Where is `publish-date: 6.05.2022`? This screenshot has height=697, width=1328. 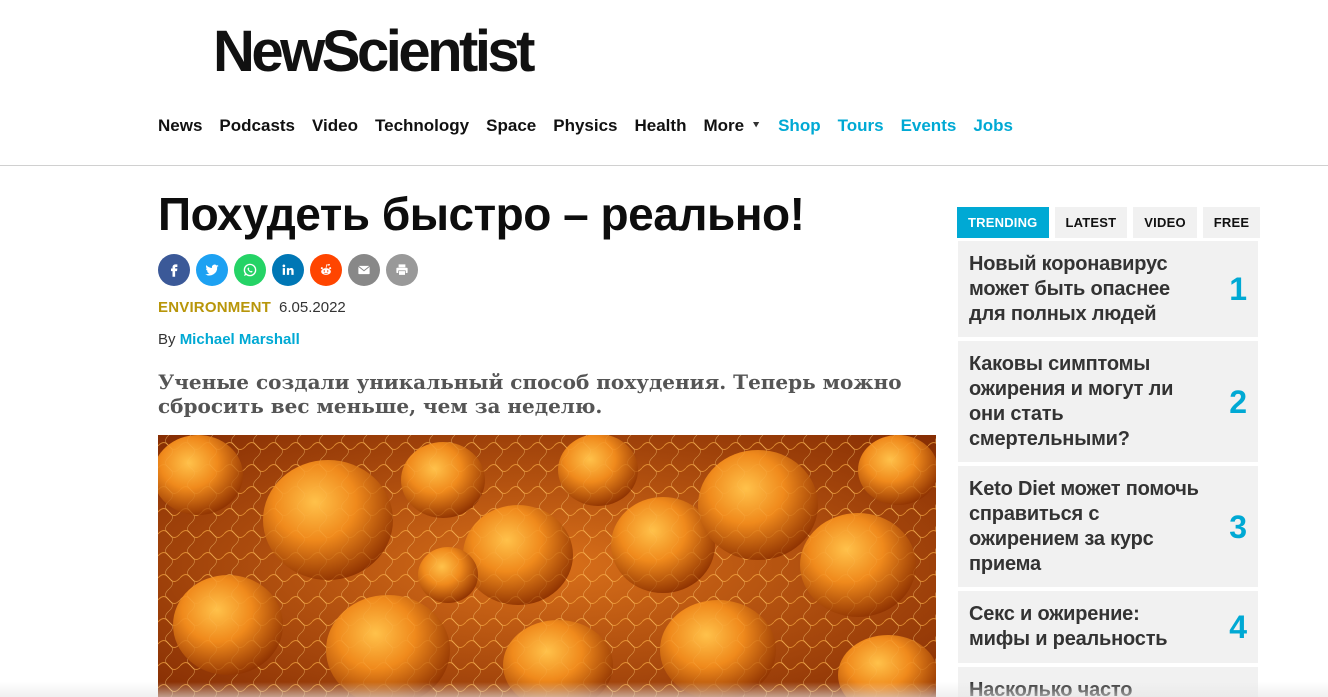
publish-date: 6.05.2022 is located at coordinates (312, 307).